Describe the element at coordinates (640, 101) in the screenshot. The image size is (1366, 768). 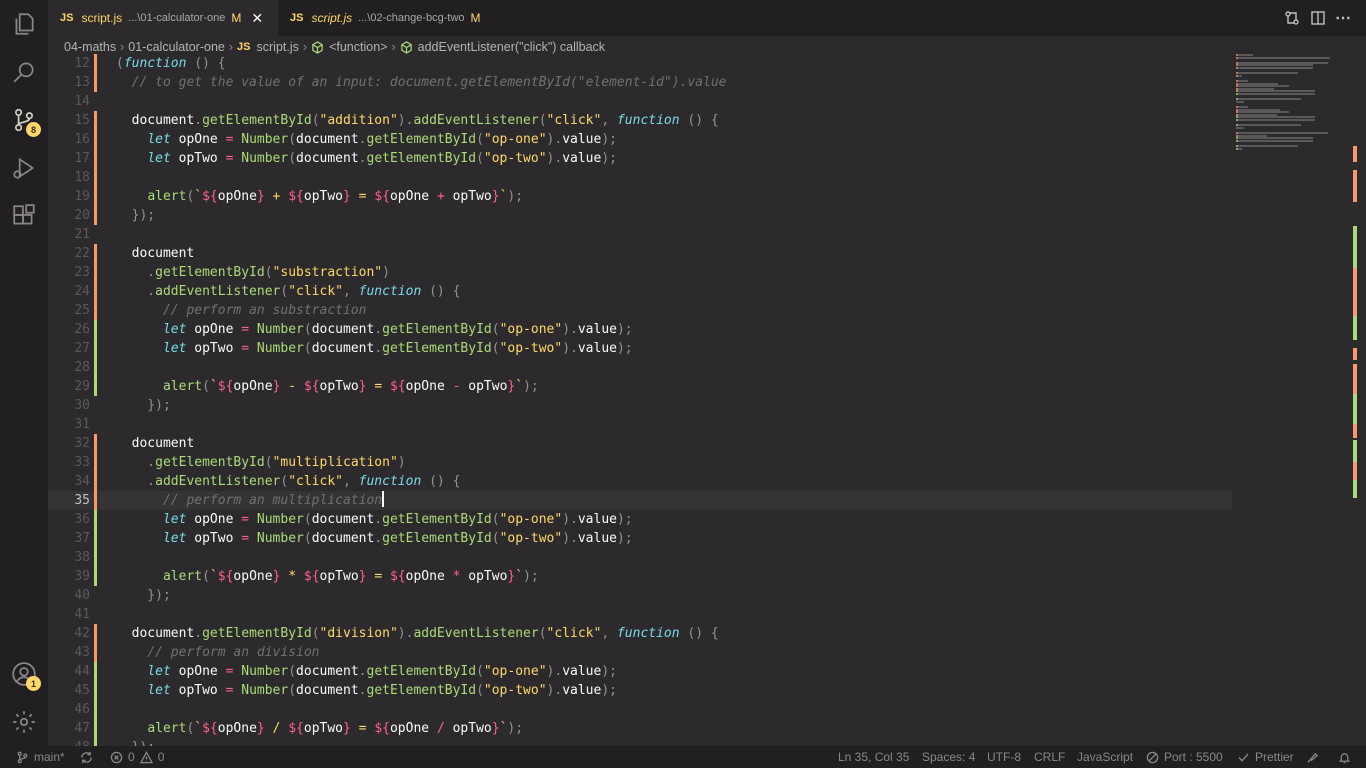
I see `code-line: 14` at that location.